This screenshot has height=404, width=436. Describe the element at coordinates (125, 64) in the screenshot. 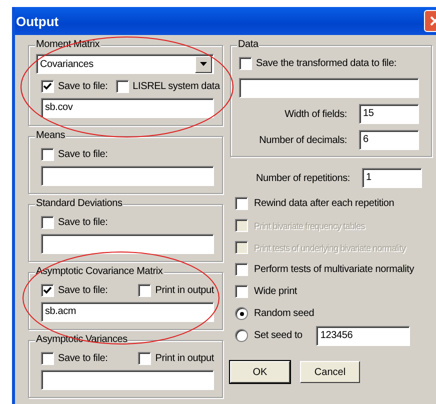

I see `dropdown: Covariances` at that location.